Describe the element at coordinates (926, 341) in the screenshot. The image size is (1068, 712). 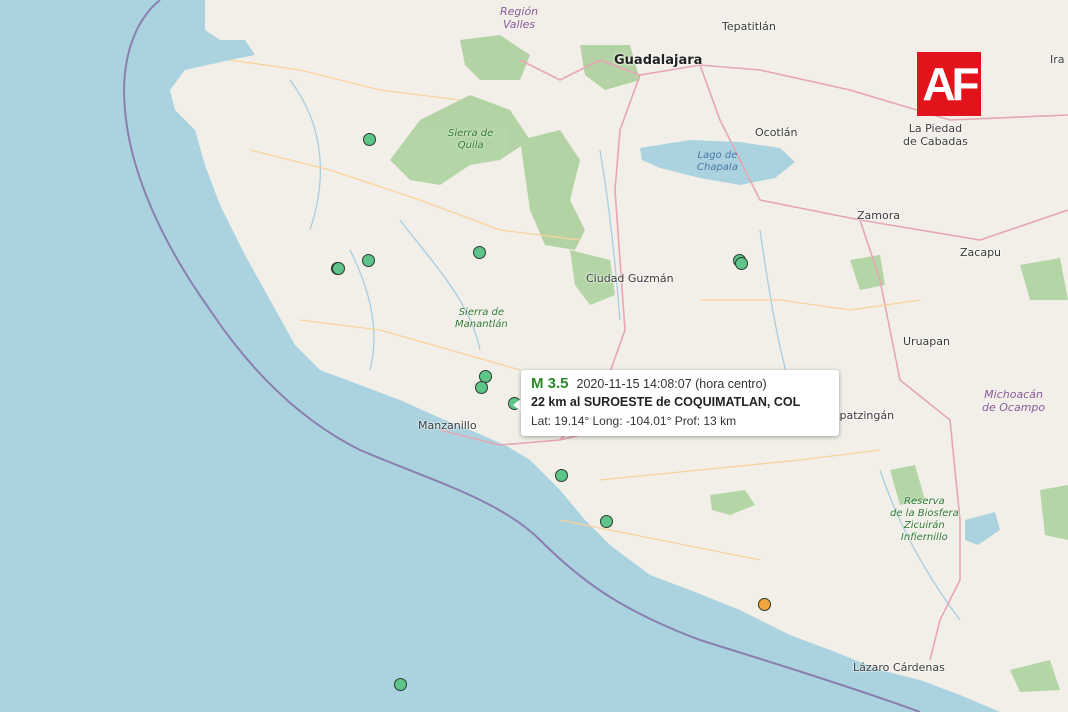
I see `place-label-uruapan: Uruapan` at that location.